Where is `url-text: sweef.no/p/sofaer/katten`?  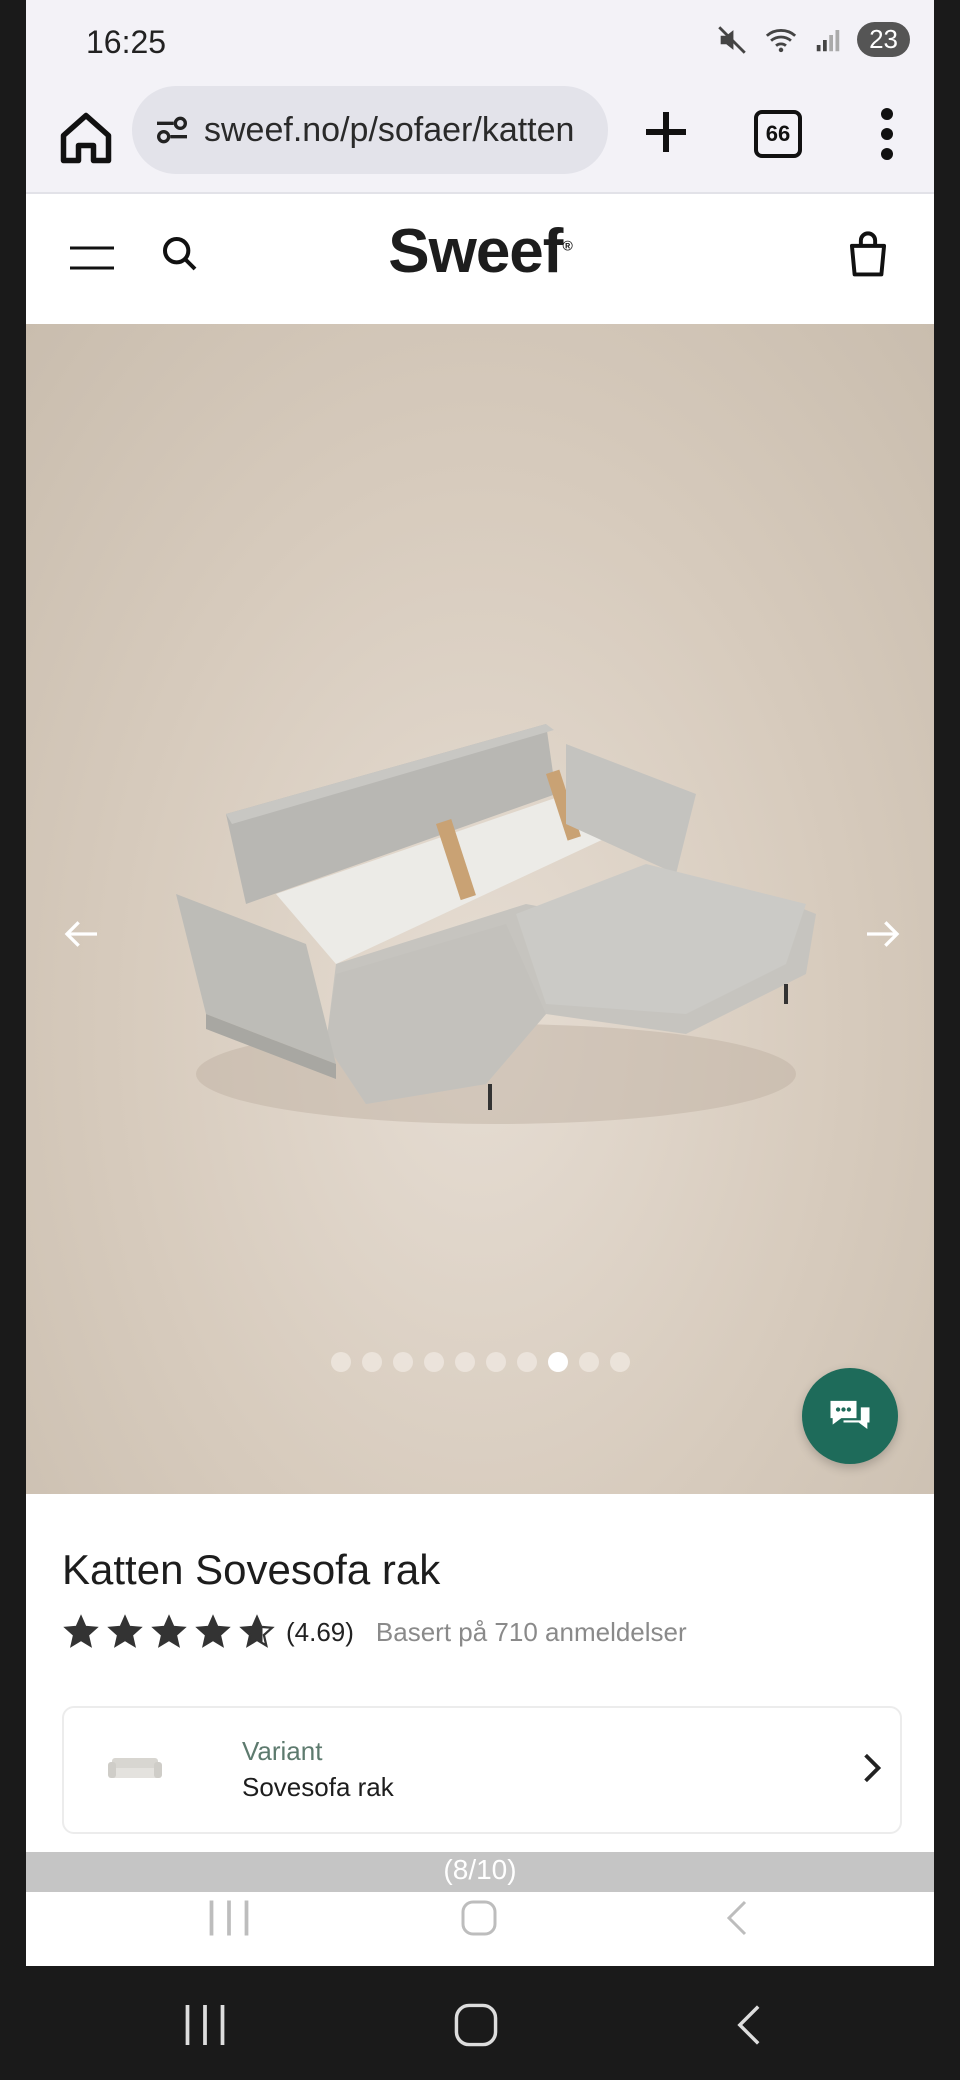 url-text: sweef.no/p/sofaer/katten is located at coordinates (389, 129).